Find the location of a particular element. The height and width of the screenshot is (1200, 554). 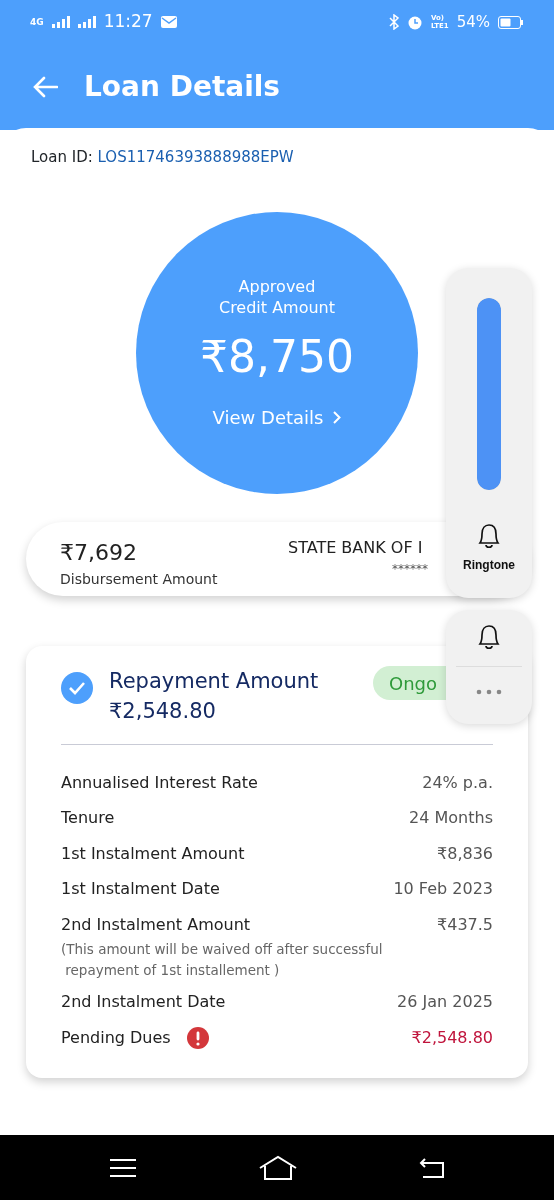

credit-amount: ₹8,750 is located at coordinates (277, 356).